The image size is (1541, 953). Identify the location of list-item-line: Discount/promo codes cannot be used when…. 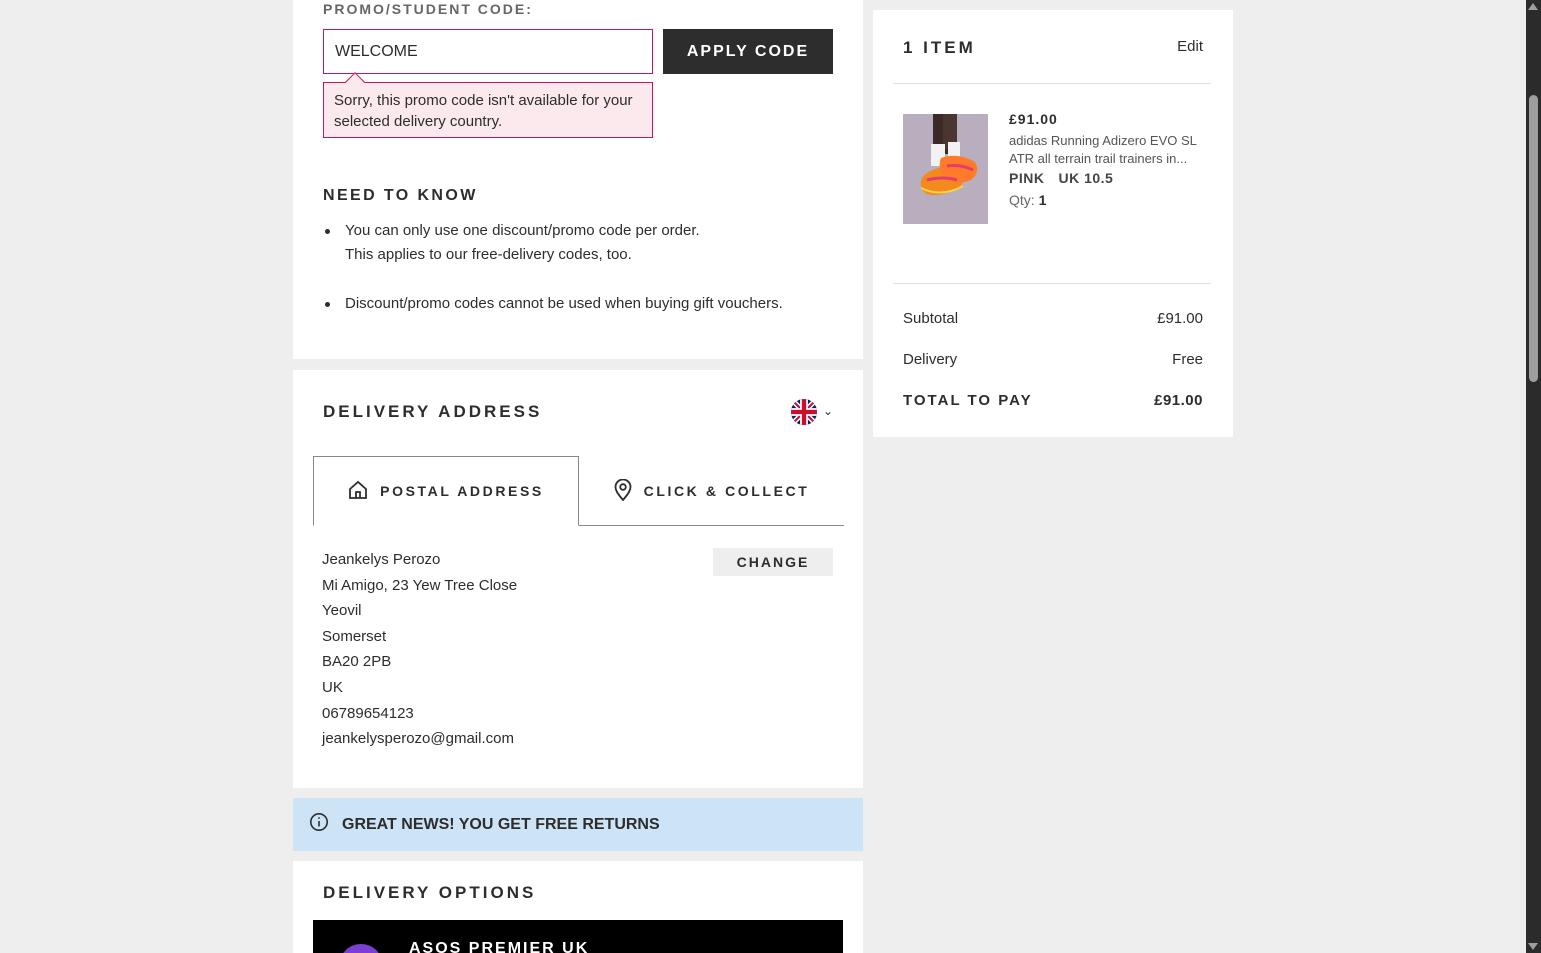
(564, 303).